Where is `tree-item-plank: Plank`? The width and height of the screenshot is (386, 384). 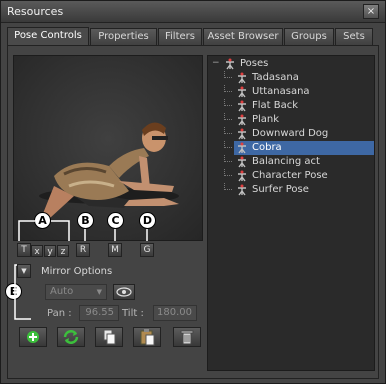 tree-item-plank: Plank is located at coordinates (299, 120).